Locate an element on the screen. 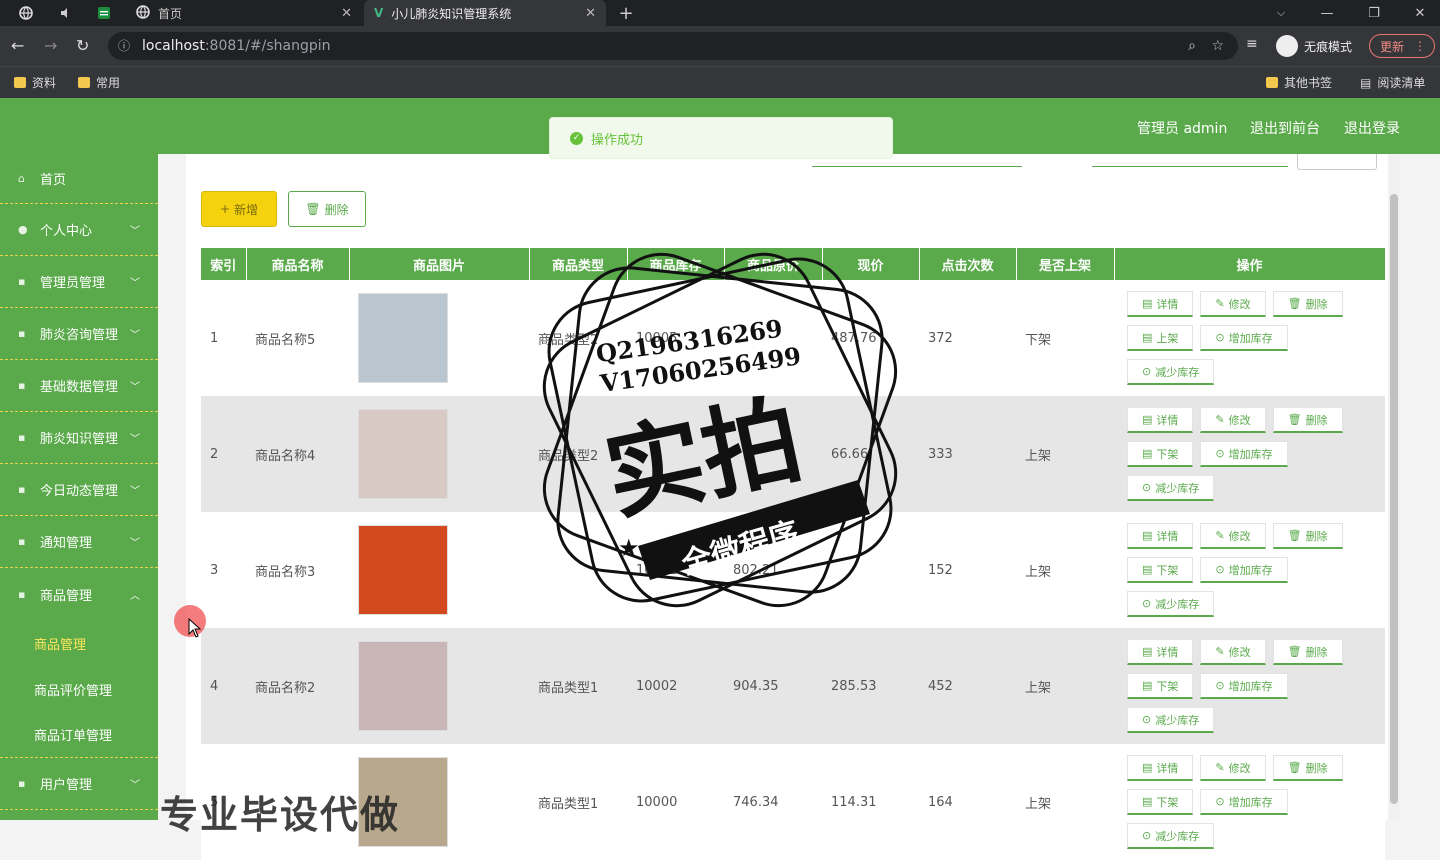  tab-label: 首页 is located at coordinates (170, 13).